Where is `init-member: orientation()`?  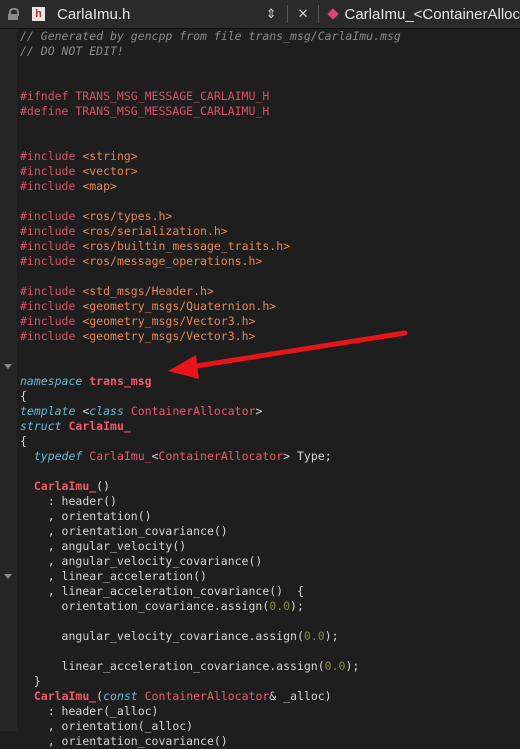 init-member: orientation() is located at coordinates (106, 516).